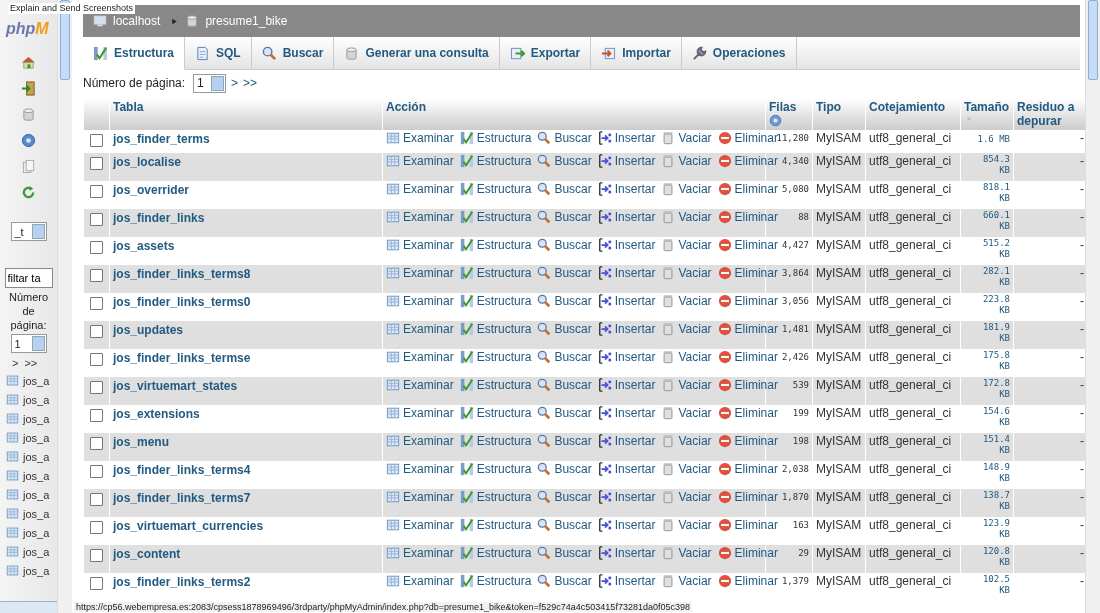 The width and height of the screenshot is (1100, 613). Describe the element at coordinates (293, 53) in the screenshot. I see `tab: Buscar` at that location.